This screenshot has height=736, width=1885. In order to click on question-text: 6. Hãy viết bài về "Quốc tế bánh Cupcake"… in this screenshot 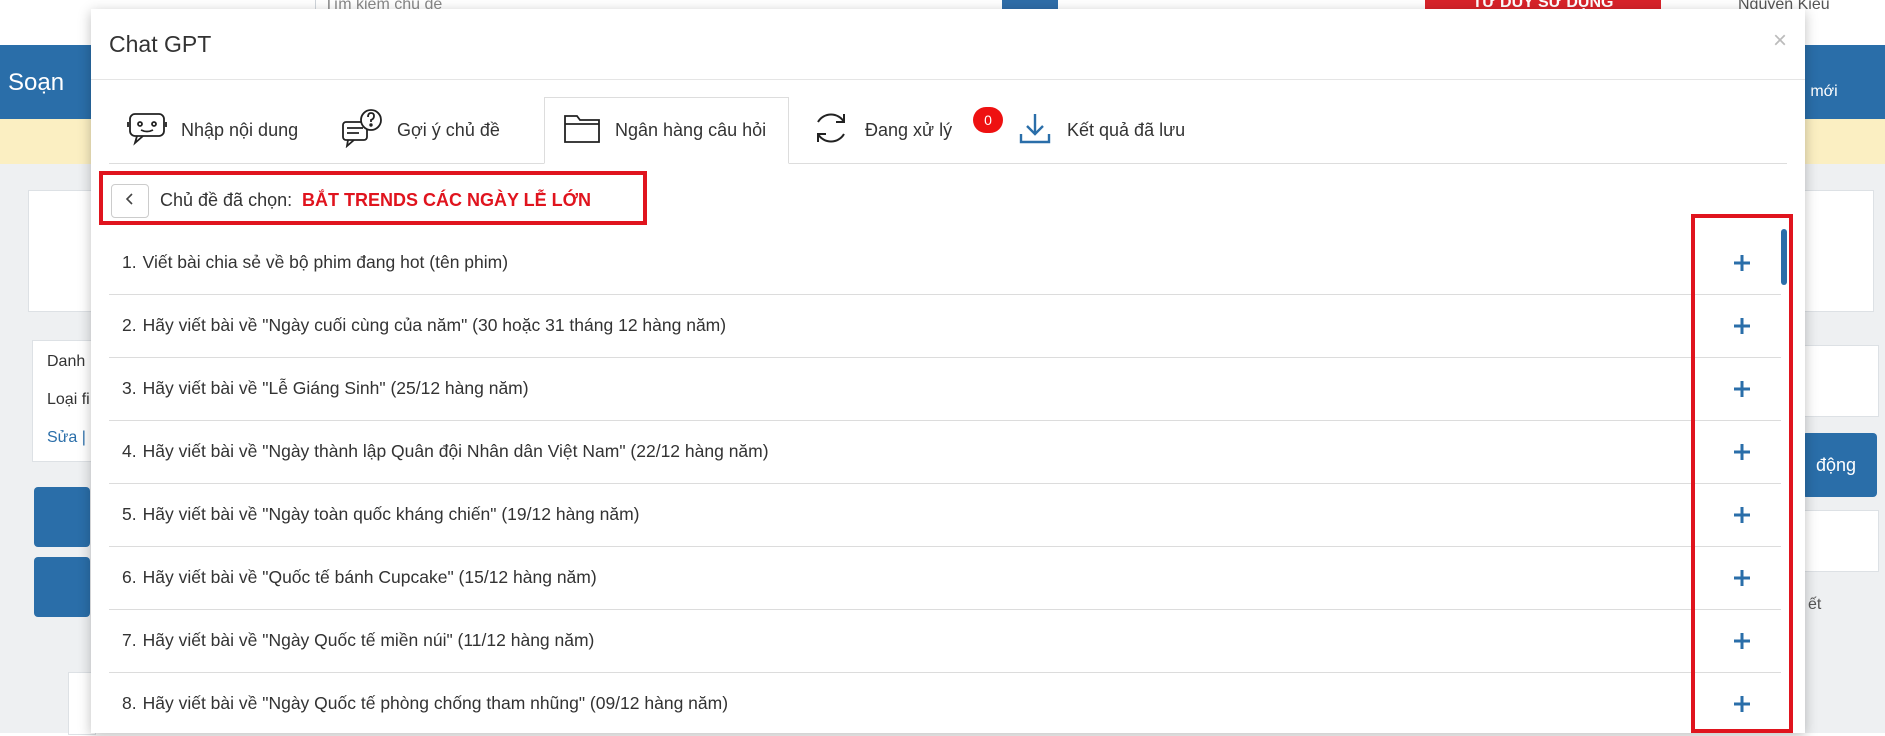, I will do `click(359, 577)`.